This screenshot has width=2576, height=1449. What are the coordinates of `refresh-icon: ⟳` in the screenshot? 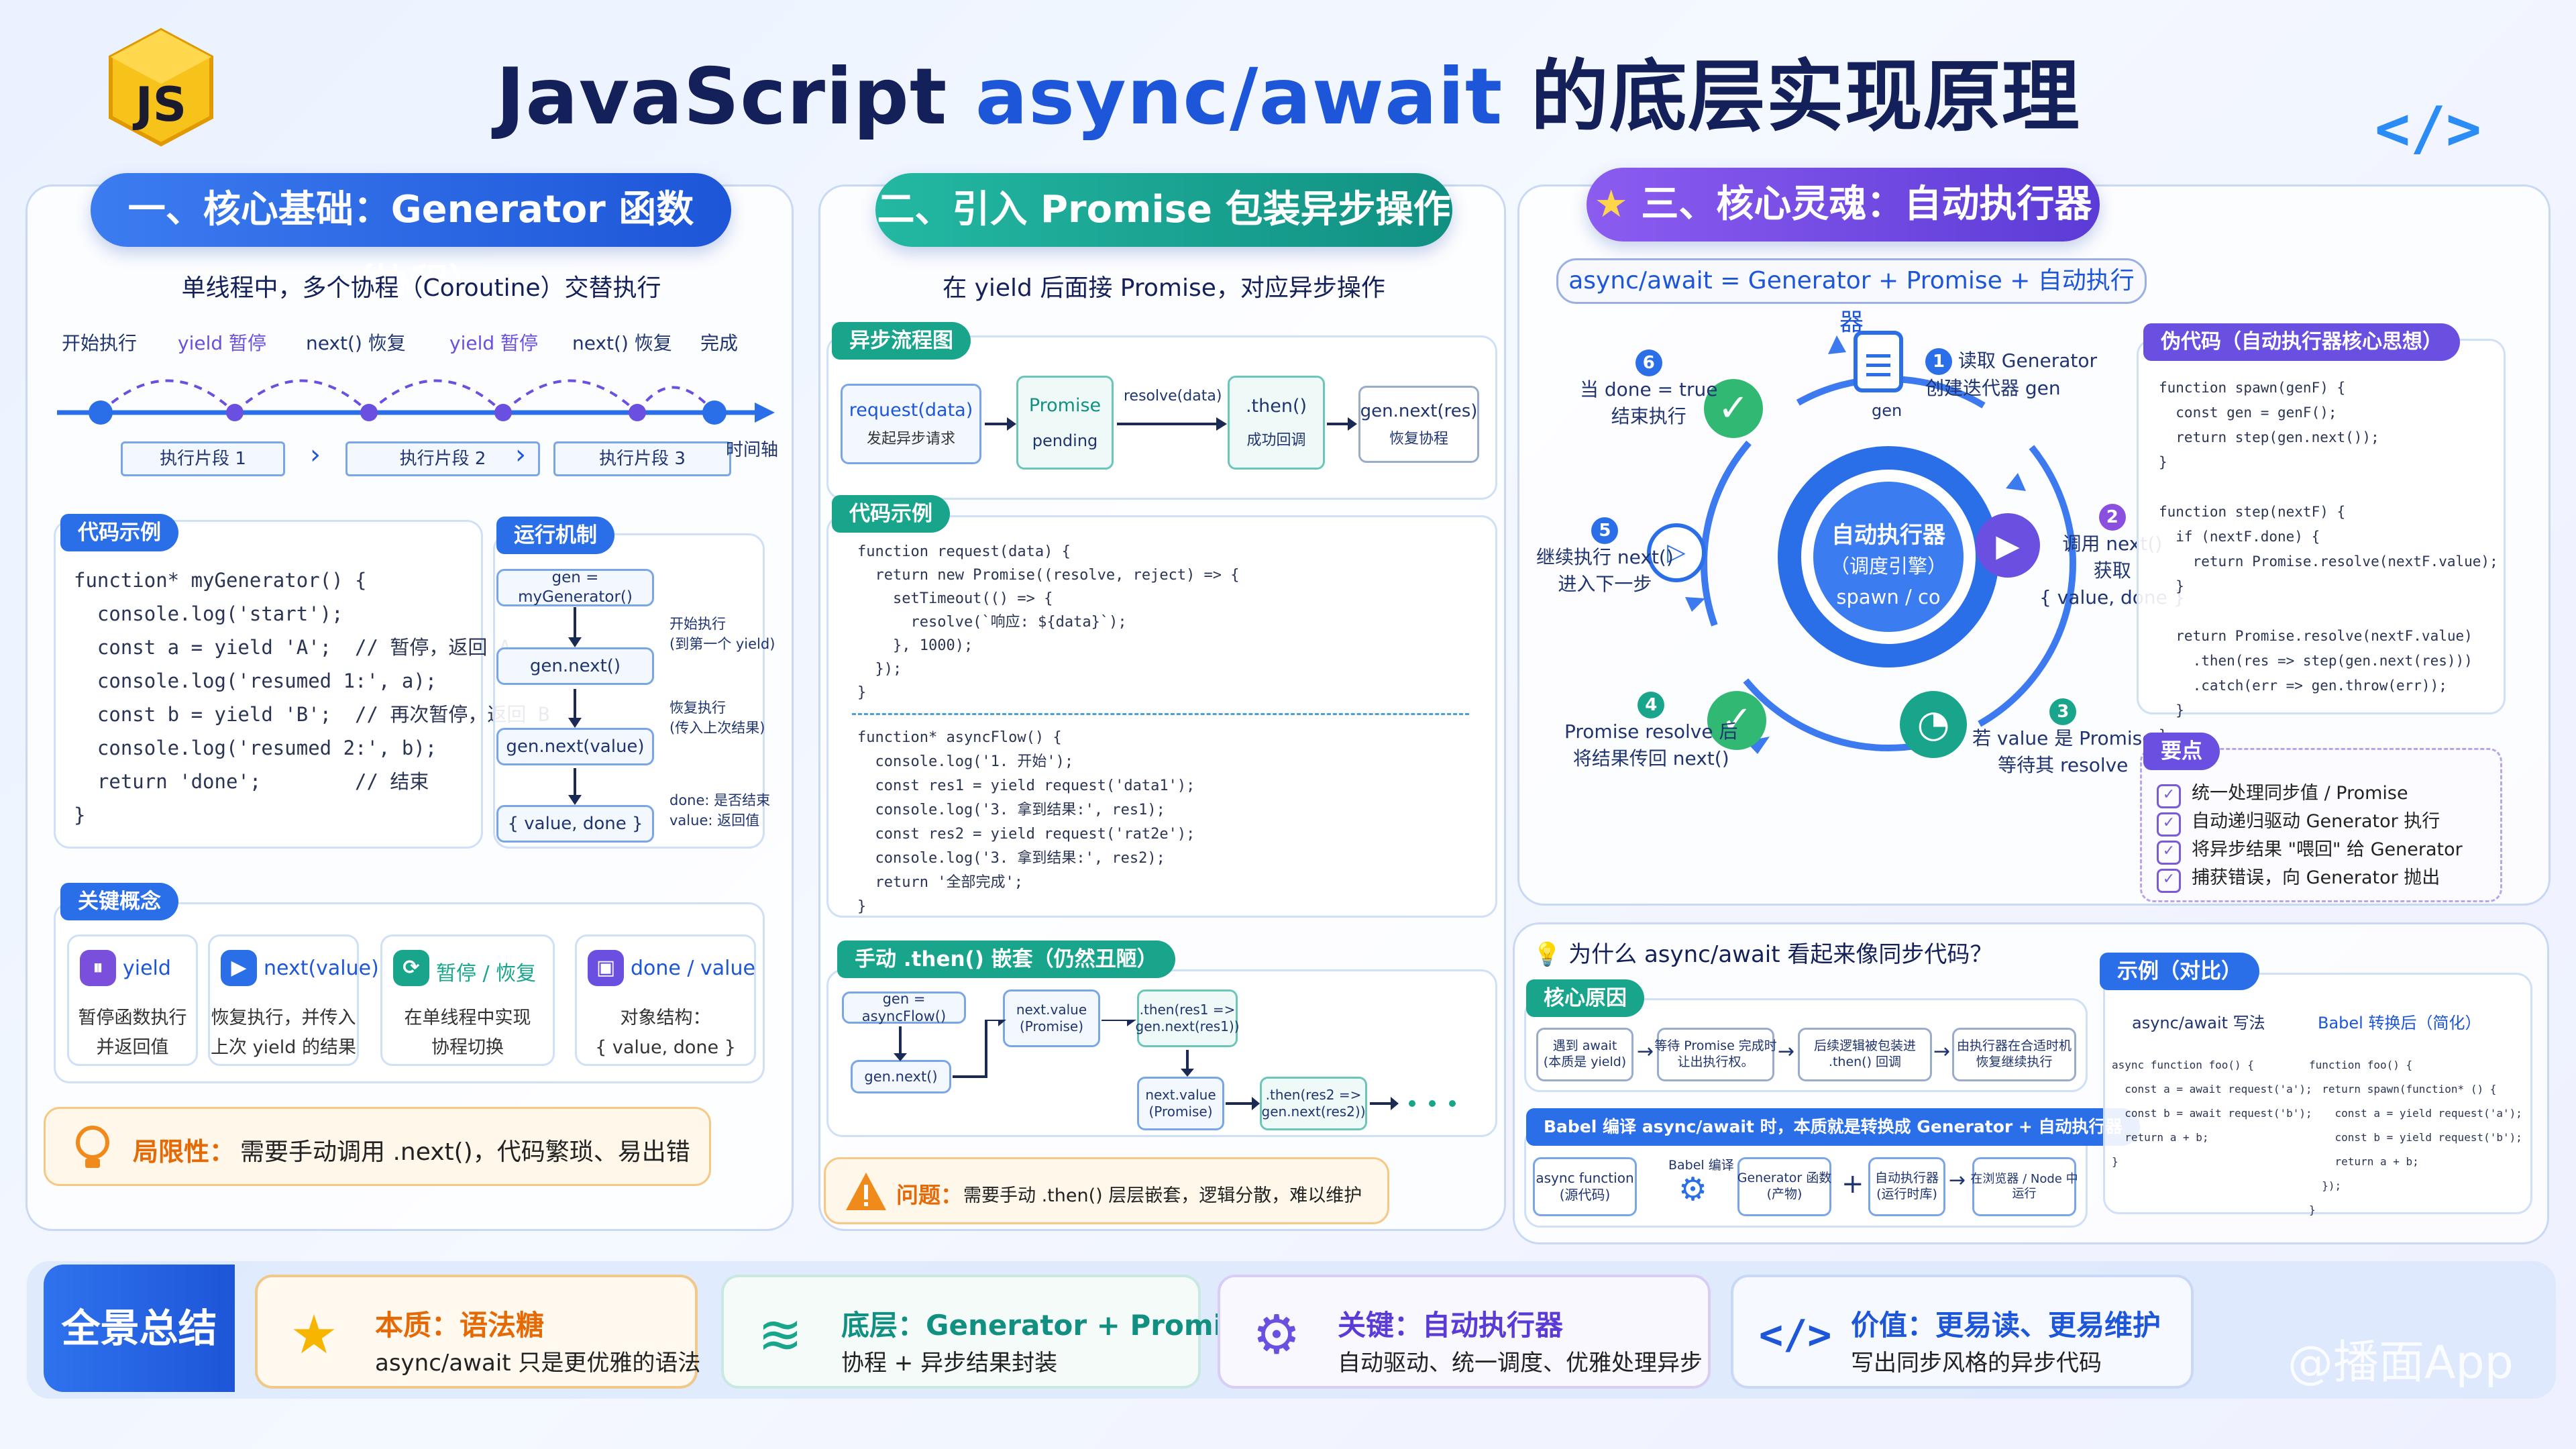 It's located at (411, 968).